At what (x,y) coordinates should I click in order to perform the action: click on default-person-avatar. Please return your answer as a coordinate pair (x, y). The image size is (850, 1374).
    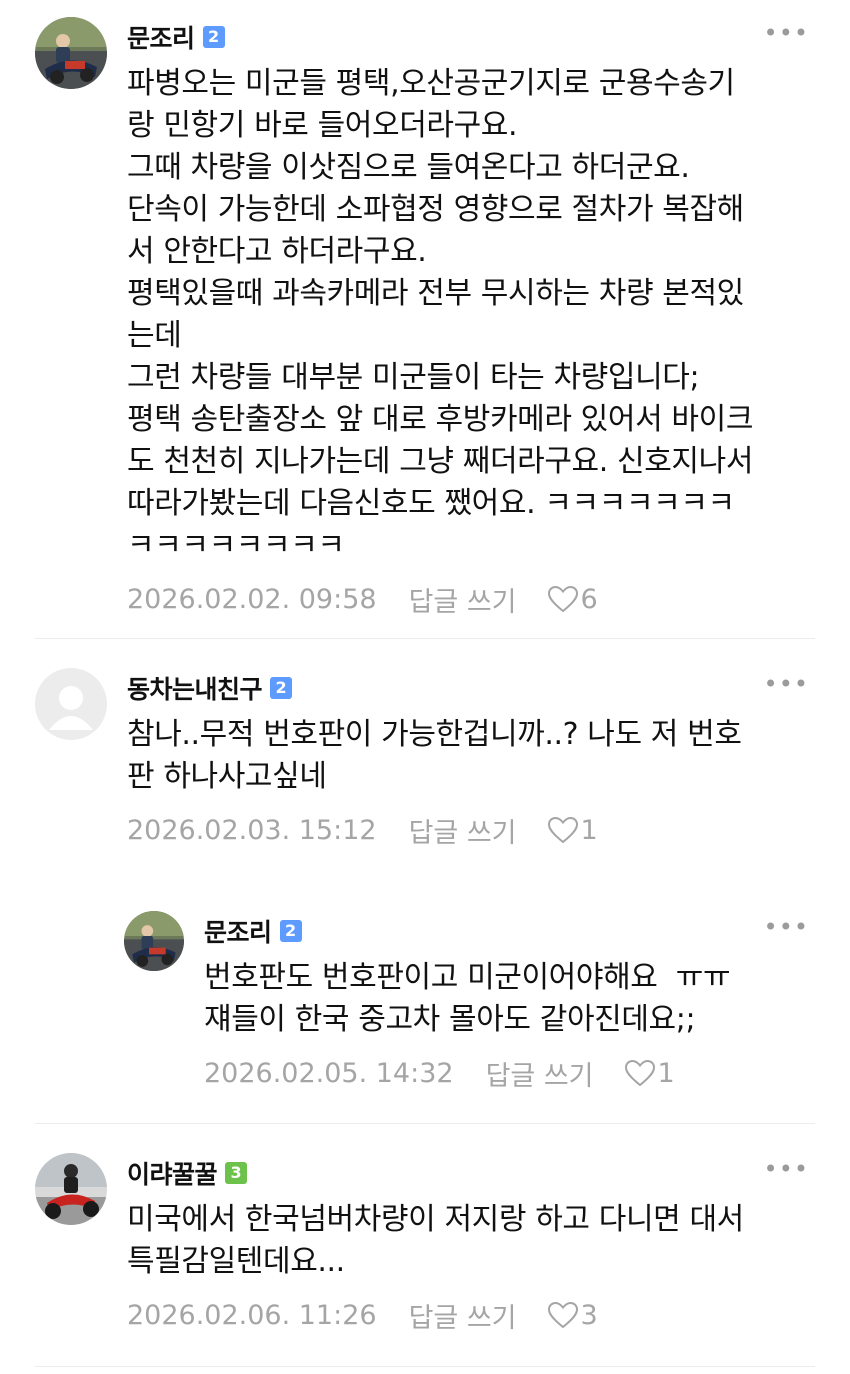
    Looking at the image, I should click on (71, 704).